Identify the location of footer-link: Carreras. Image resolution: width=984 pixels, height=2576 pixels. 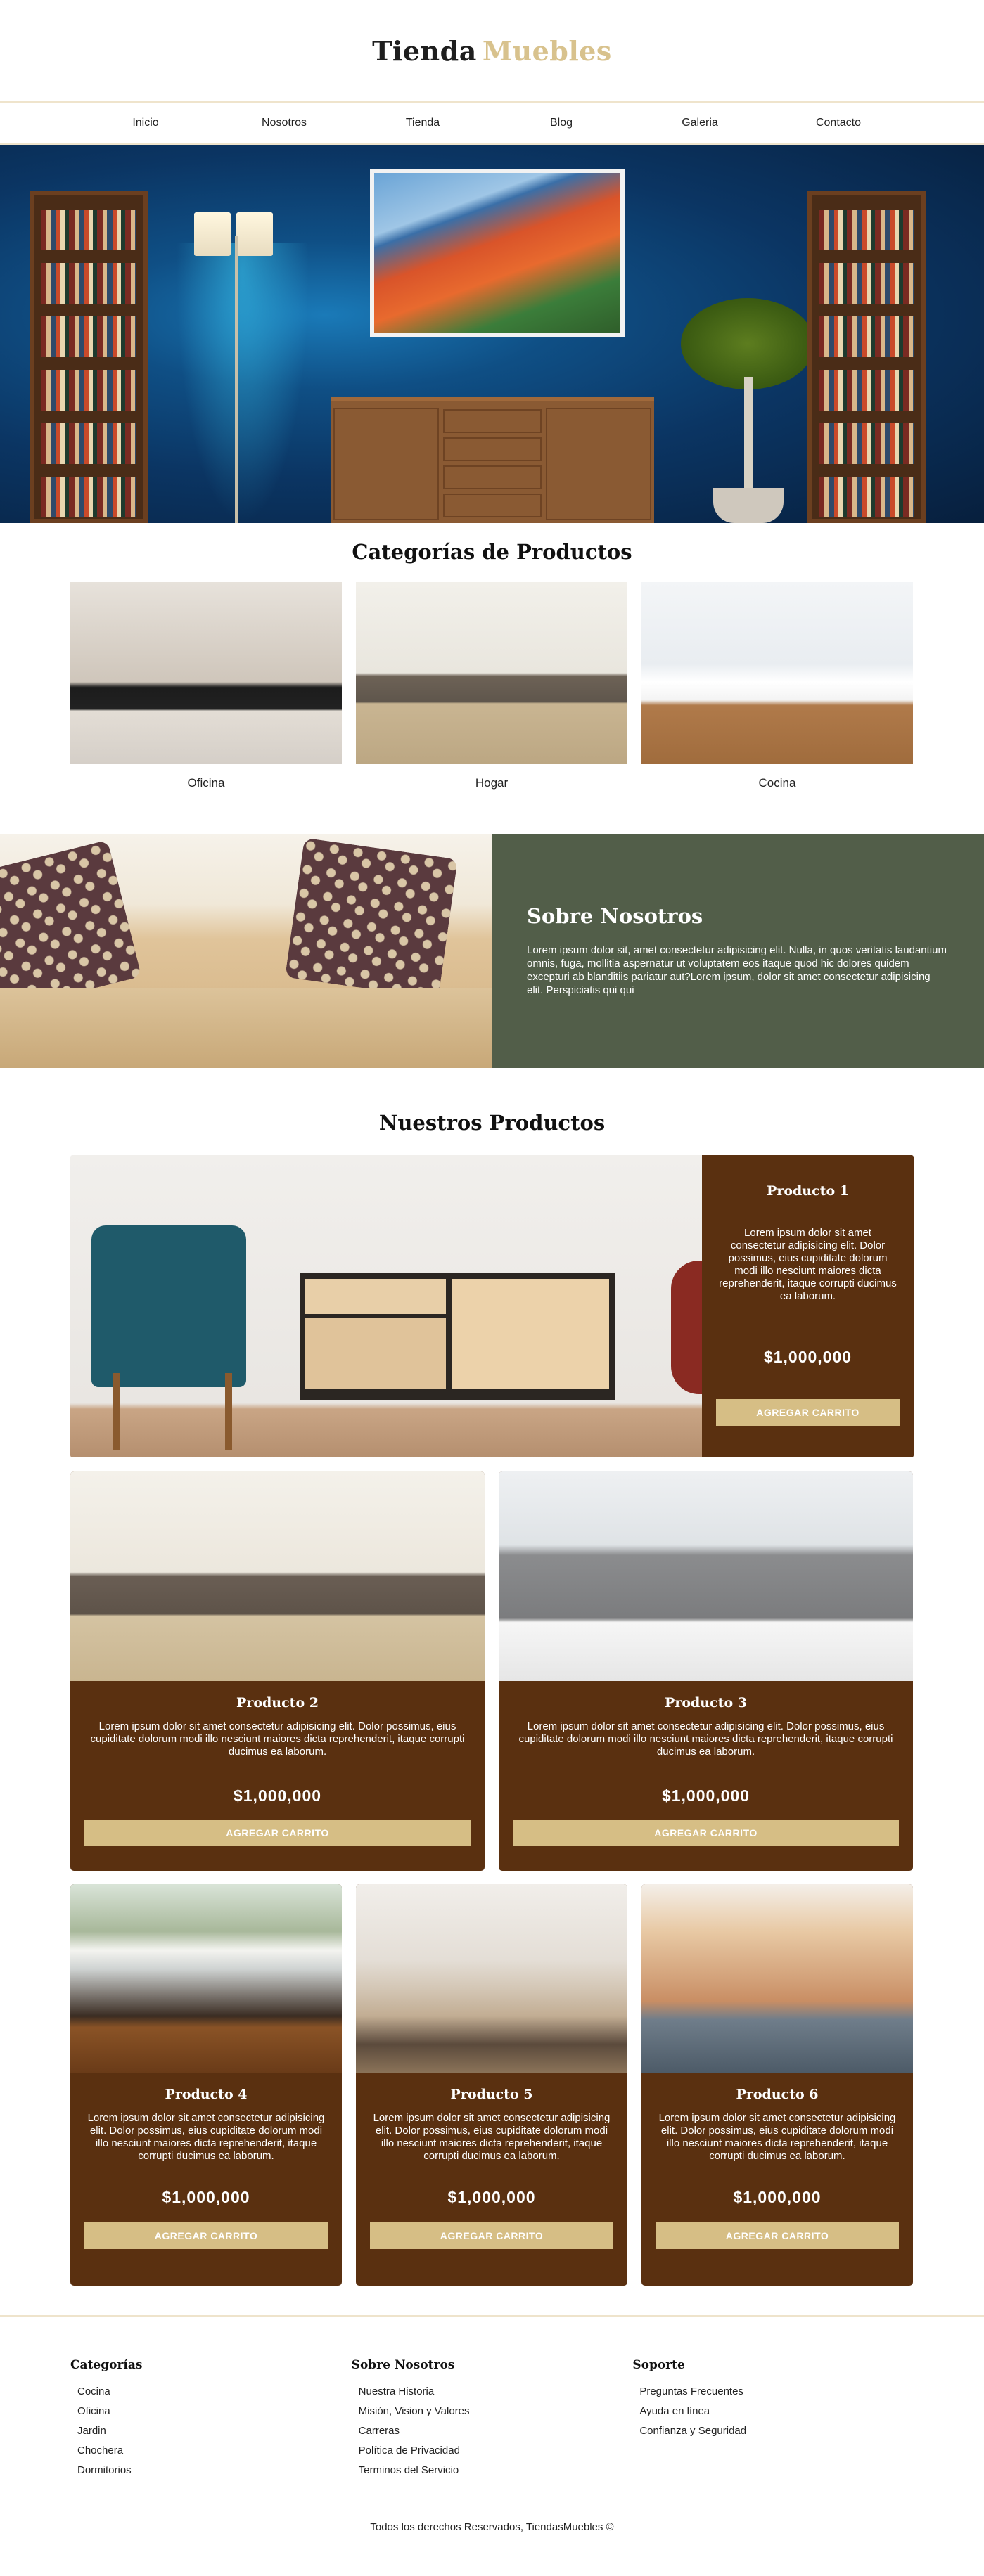
(496, 2431).